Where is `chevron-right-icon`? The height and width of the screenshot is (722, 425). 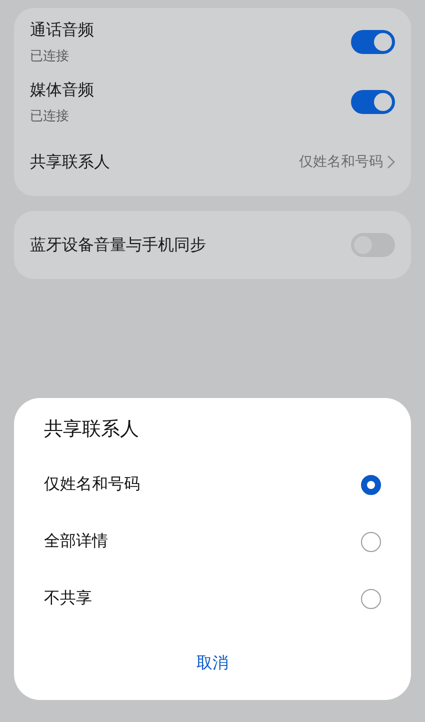
chevron-right-icon is located at coordinates (391, 162).